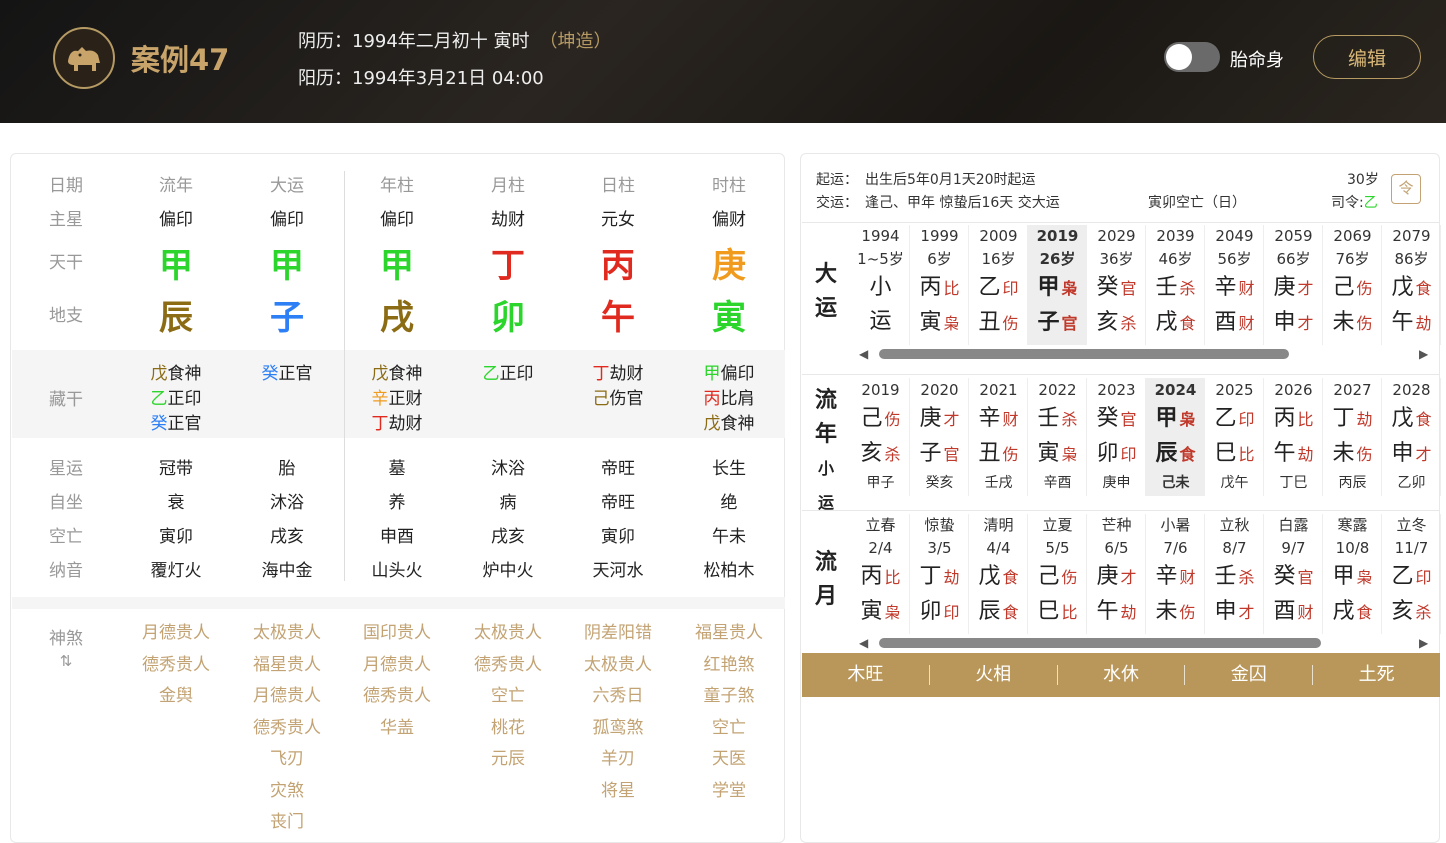 This screenshot has width=1446, height=843. What do you see at coordinates (998, 437) in the screenshot?
I see `liunian-column: 2021 辛财丑伤壬戌` at bounding box center [998, 437].